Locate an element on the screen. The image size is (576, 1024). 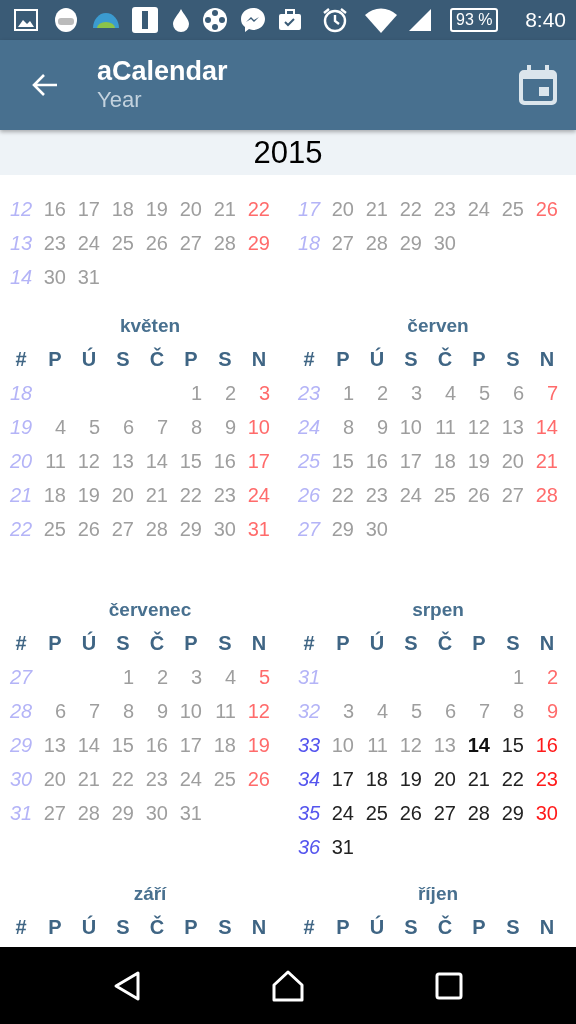
day-number: 13 is located at coordinates (445, 745).